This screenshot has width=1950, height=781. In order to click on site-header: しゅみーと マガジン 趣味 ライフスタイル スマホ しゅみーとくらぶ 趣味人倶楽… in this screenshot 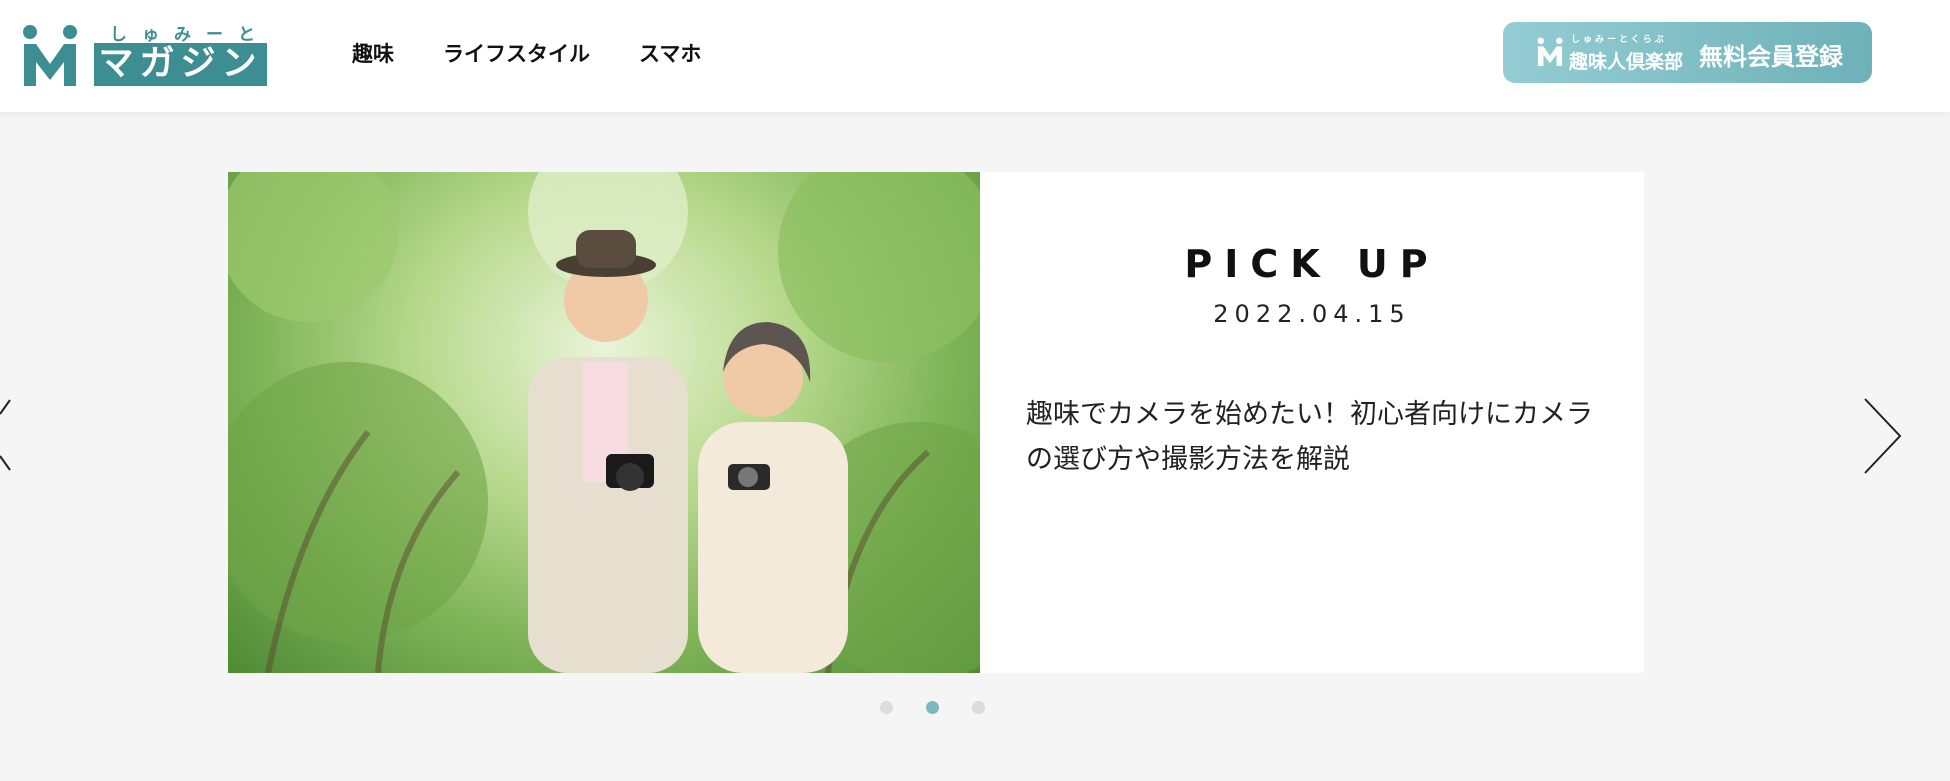, I will do `click(975, 56)`.